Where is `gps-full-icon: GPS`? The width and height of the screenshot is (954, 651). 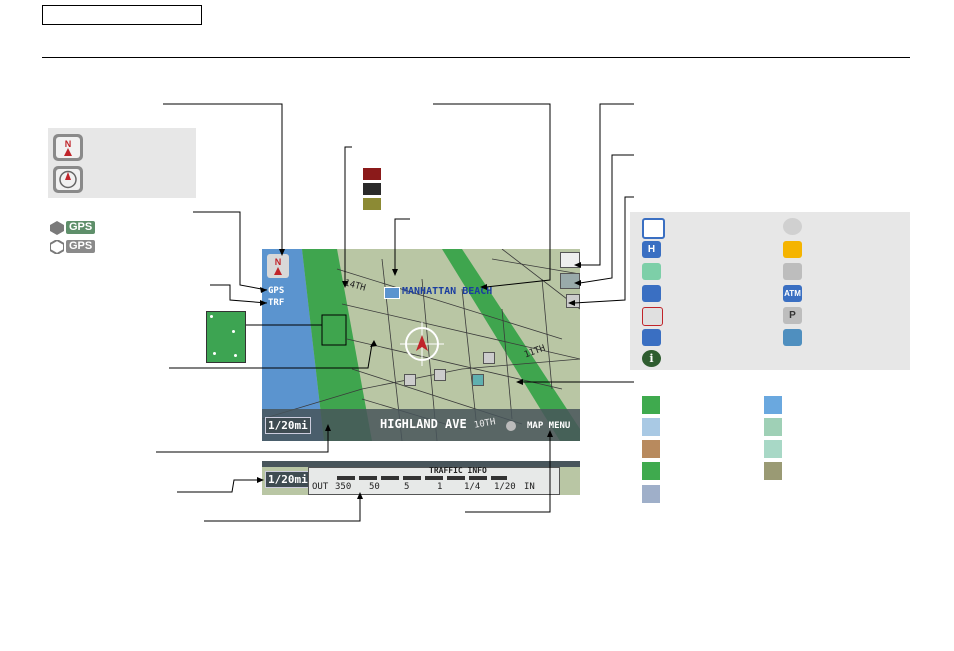
gps-full-icon: GPS is located at coordinates (80, 228).